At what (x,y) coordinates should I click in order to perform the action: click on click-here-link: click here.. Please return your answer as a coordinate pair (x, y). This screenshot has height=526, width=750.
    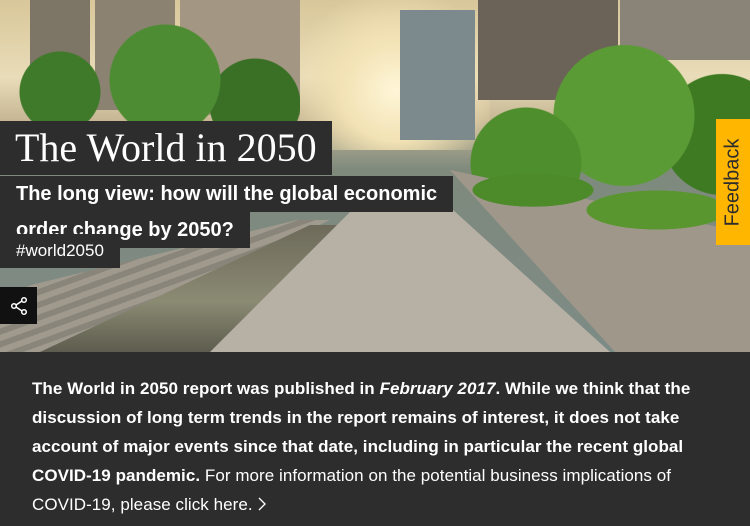
    Looking at the image, I should click on (222, 504).